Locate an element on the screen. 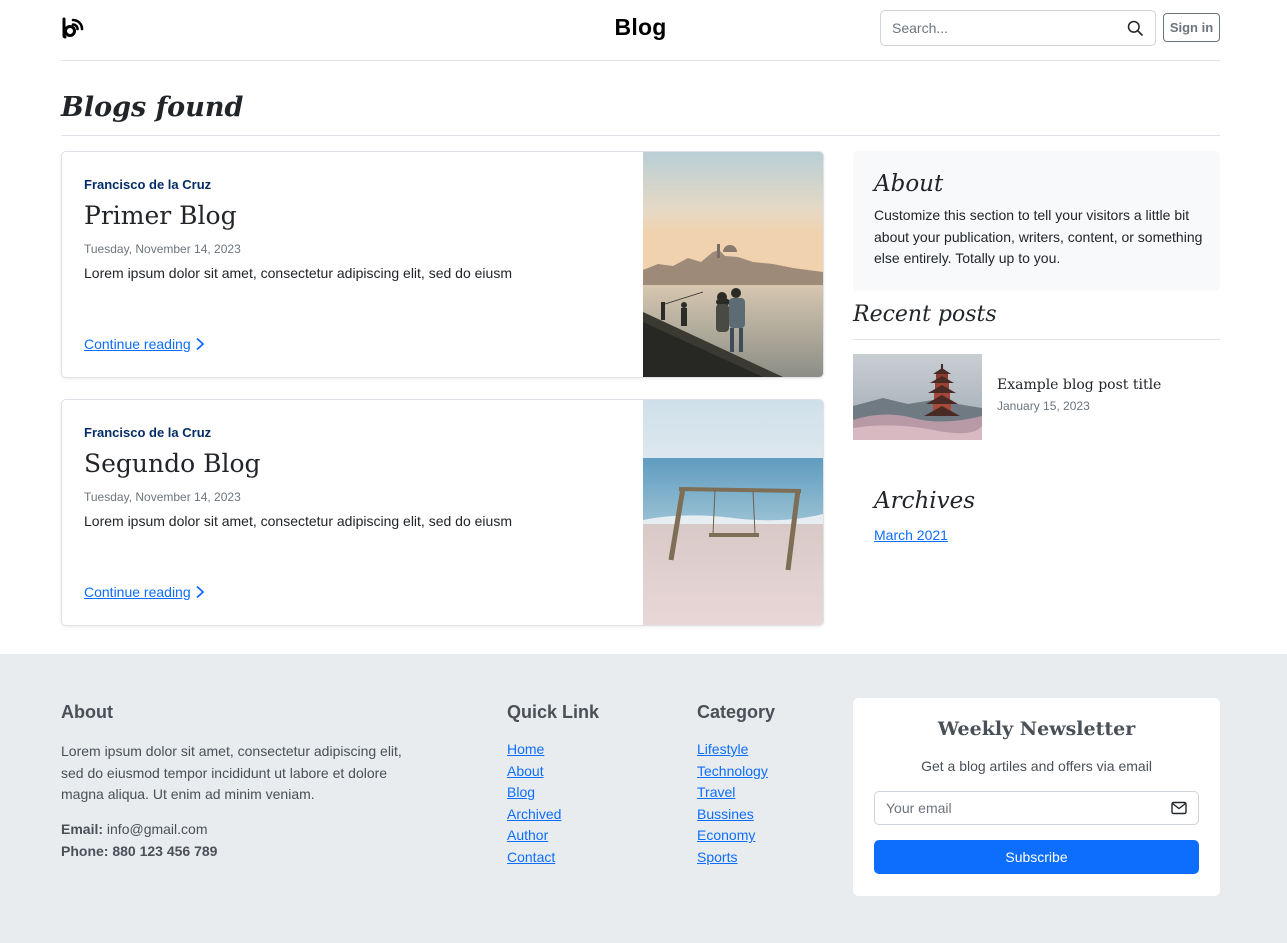 This screenshot has width=1287, height=943. recent-posts-title: Recent posts is located at coordinates (925, 314).